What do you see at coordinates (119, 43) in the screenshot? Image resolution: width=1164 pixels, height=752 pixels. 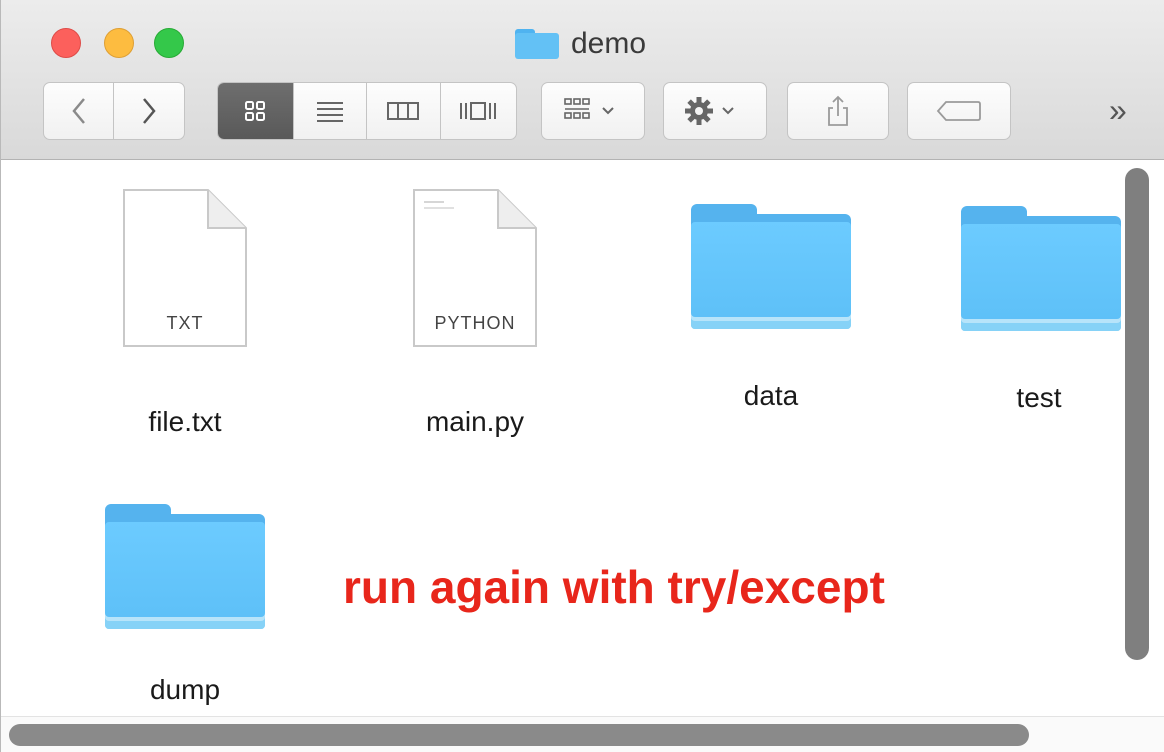 I see `minimize-button` at bounding box center [119, 43].